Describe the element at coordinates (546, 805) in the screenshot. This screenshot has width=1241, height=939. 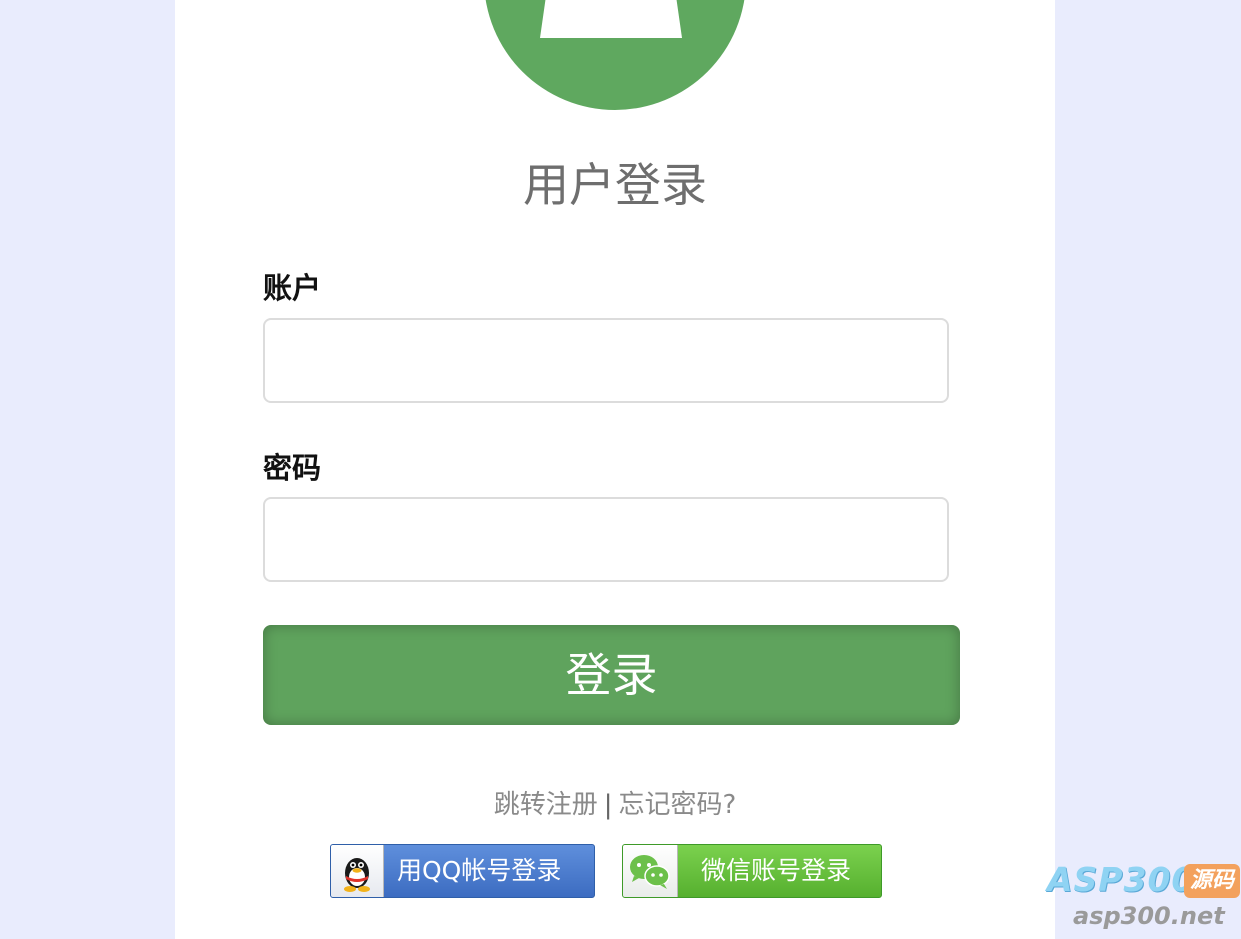
I see `register-link: 跳转注册` at that location.